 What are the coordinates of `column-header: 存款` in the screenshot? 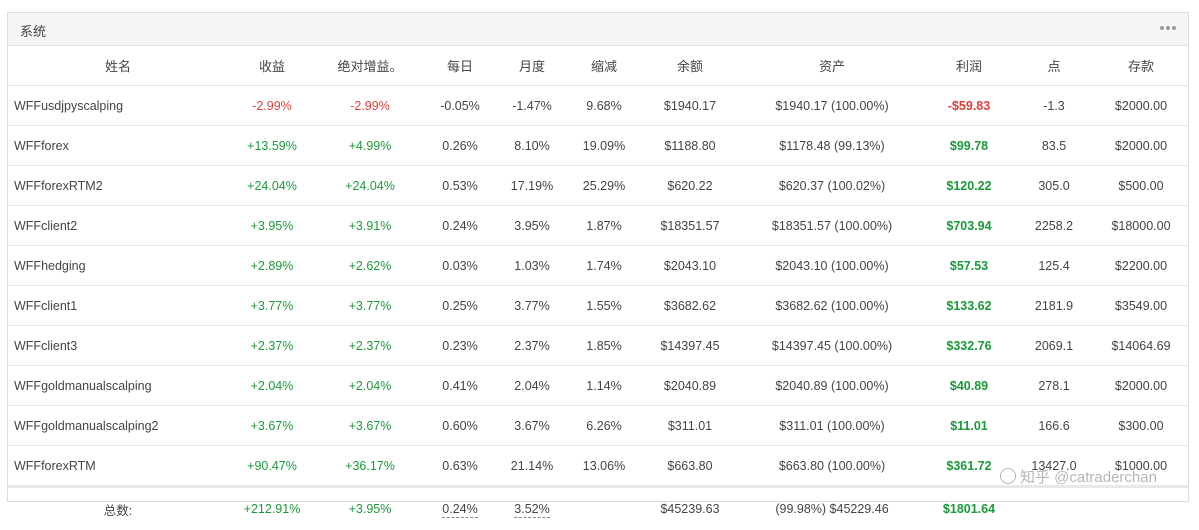 It's located at (1141, 66).